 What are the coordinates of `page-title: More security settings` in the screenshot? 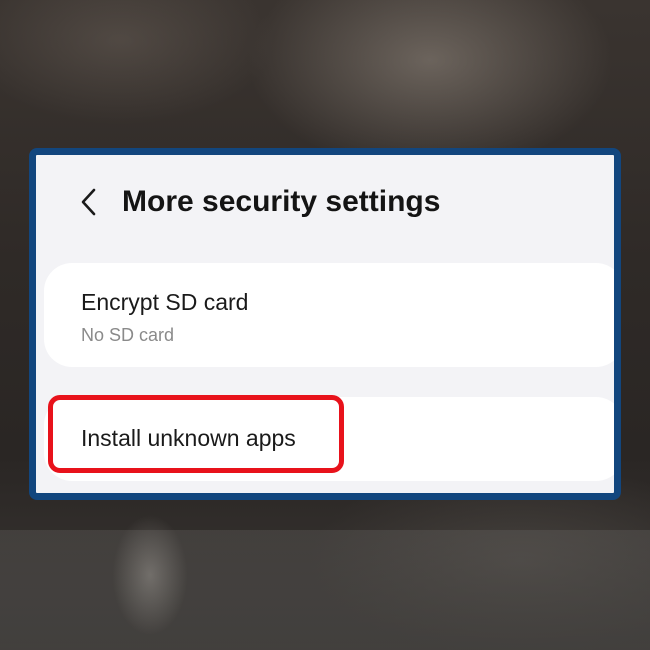 It's located at (281, 201).